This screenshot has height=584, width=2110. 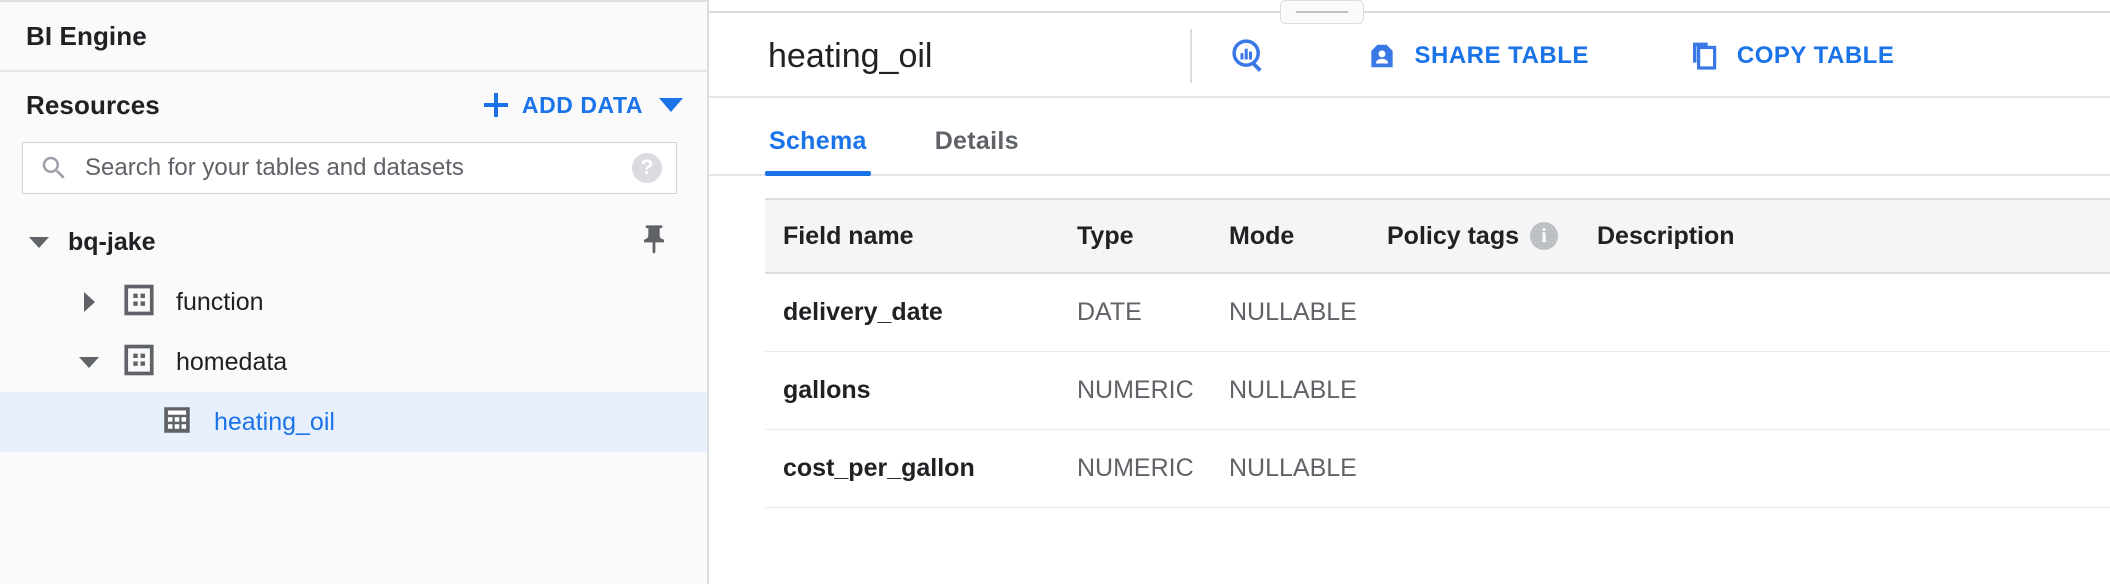 I want to click on copy-icon, so click(x=1704, y=56).